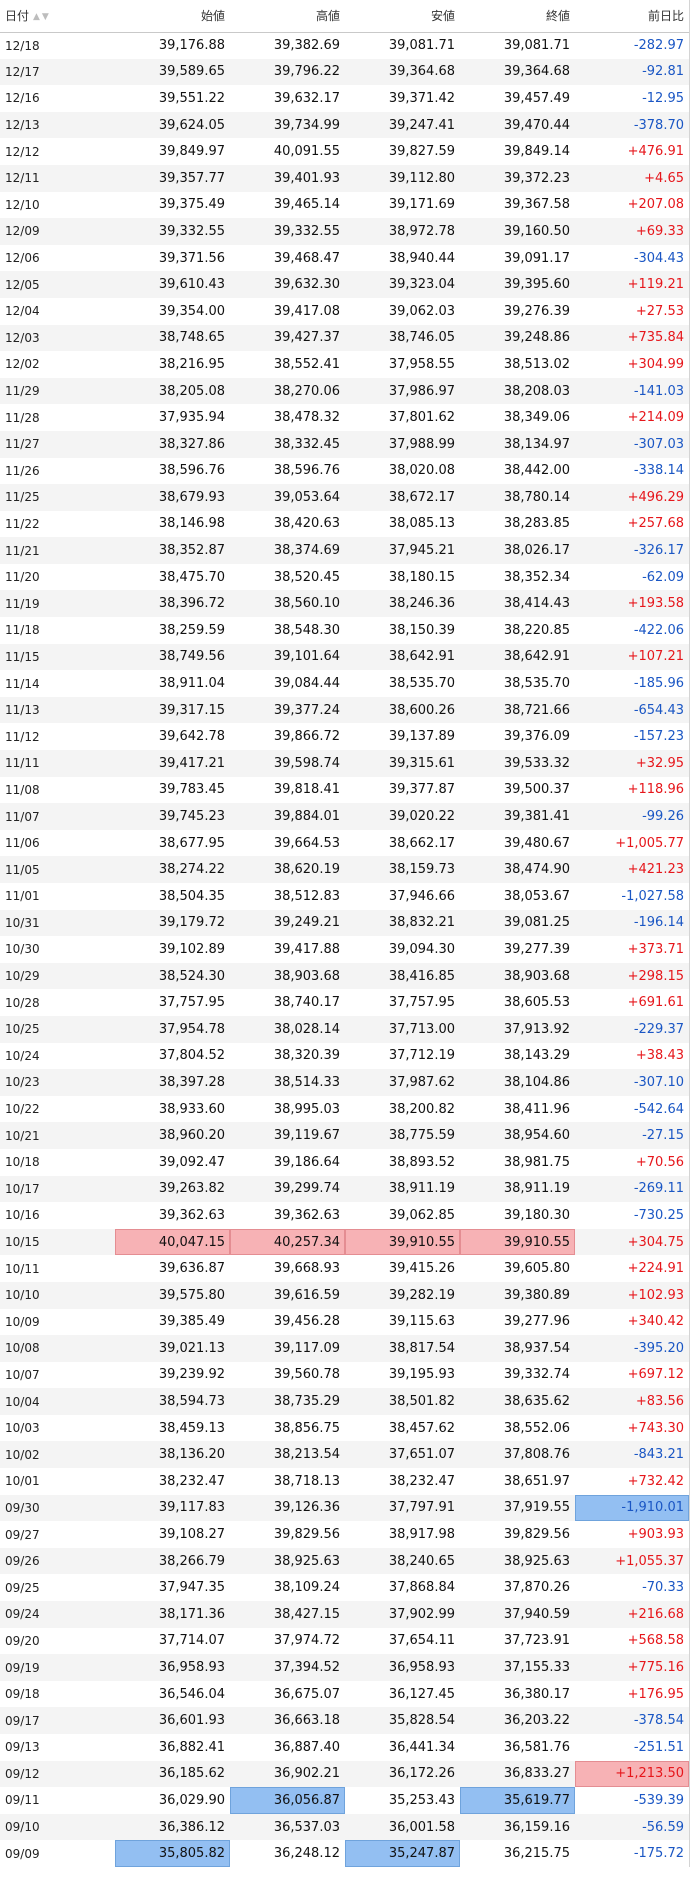  I want to click on cell-change: +32.95, so click(632, 763).